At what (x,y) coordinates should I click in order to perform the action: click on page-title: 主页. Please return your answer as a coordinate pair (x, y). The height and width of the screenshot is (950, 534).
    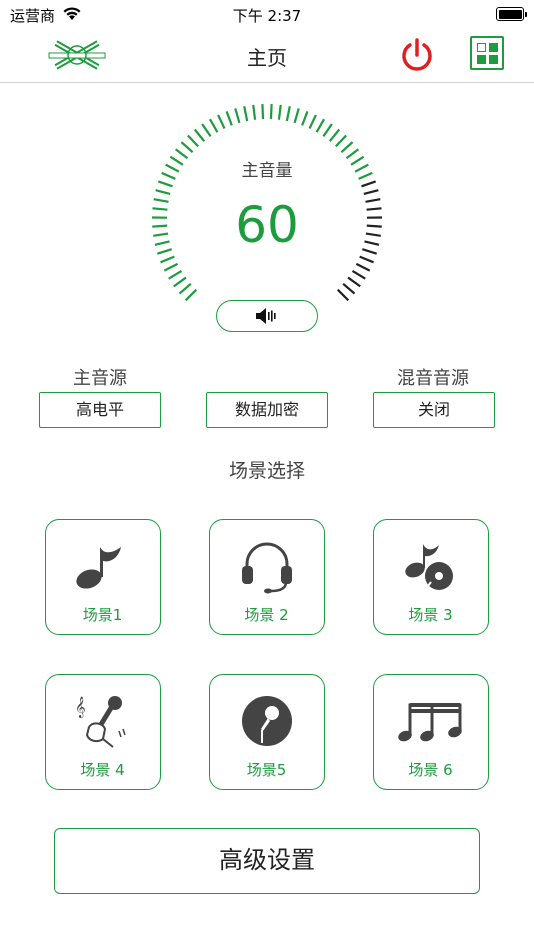
    Looking at the image, I should click on (267, 58).